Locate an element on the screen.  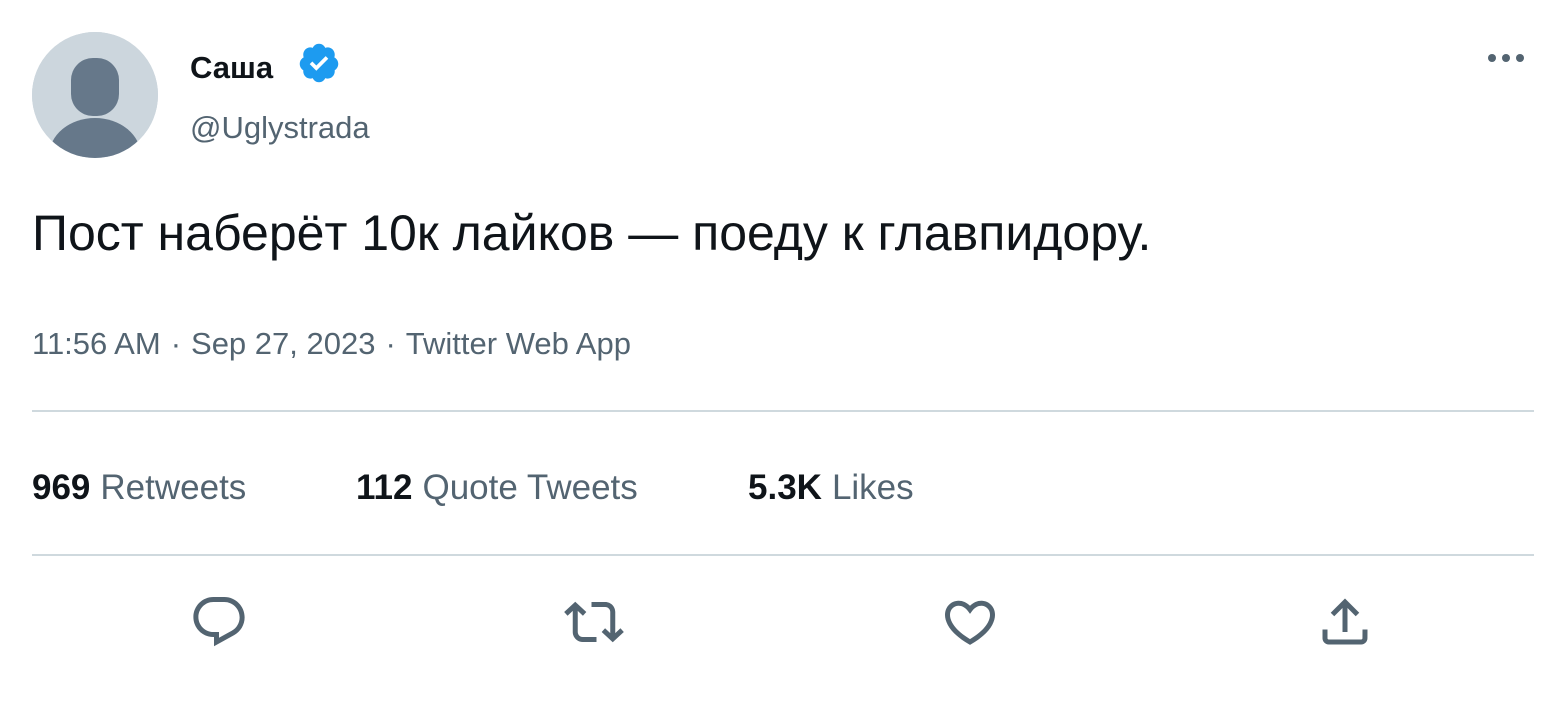
reply-icon is located at coordinates (219, 622).